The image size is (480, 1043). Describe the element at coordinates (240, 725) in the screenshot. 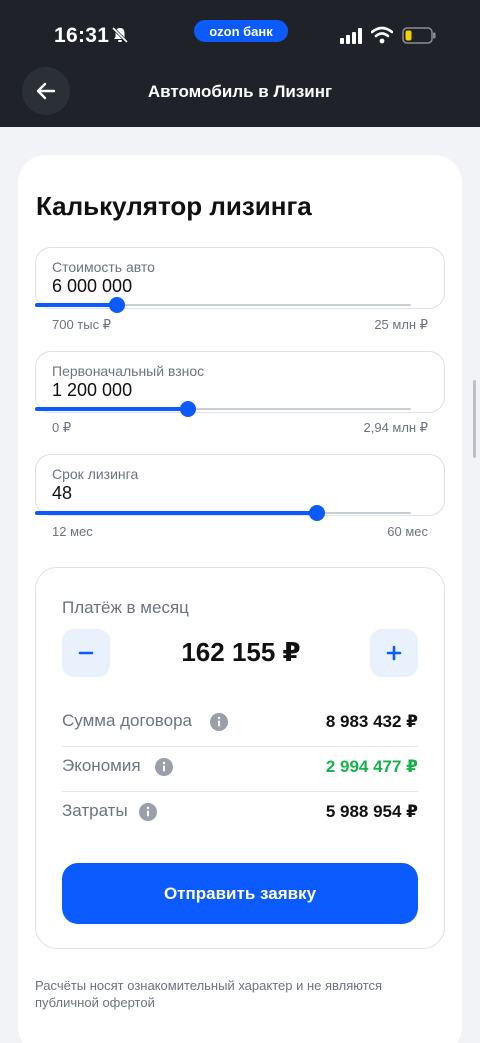

I see `contract-sum-row: Сумма договора 8 983 432 ₽` at that location.